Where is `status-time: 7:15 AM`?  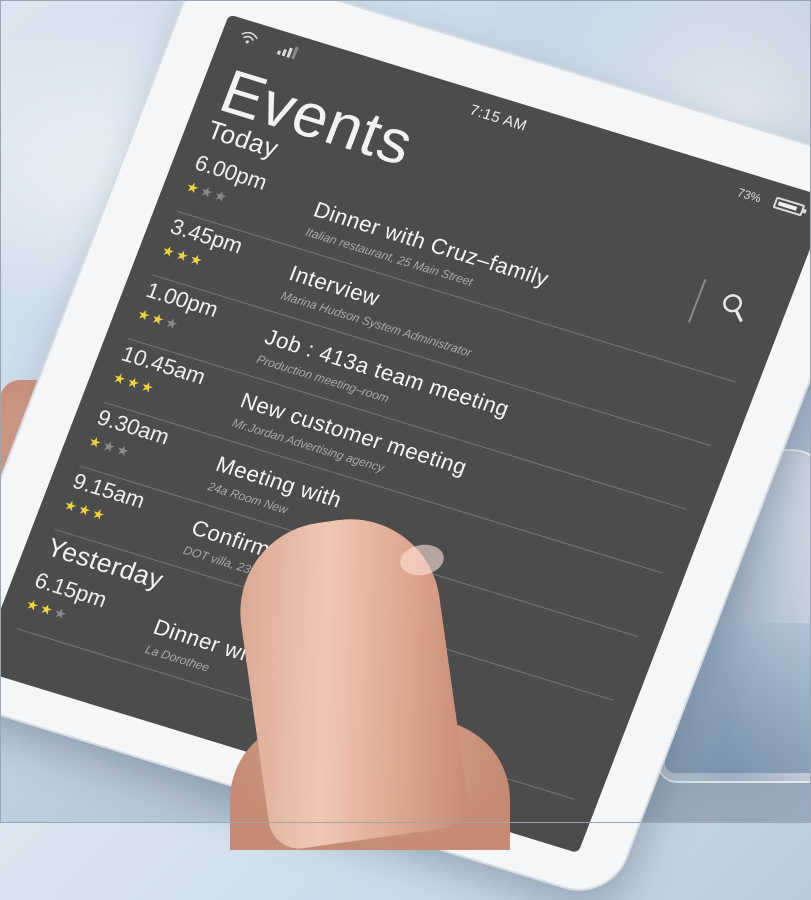
status-time: 7:15 AM is located at coordinates (498, 118).